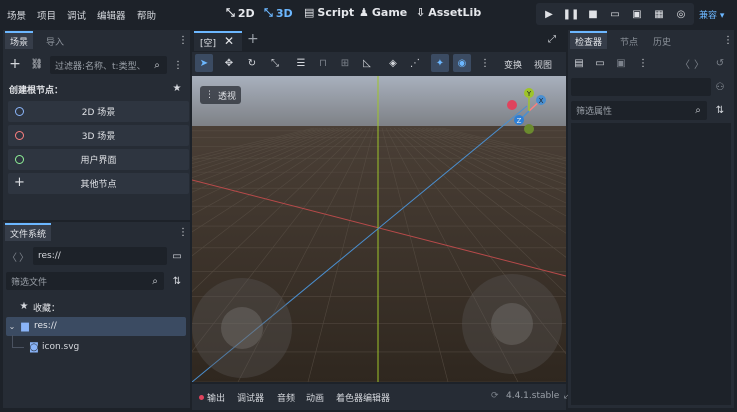 This screenshot has height=412, width=737. I want to click on resource-options-icon: ⋮, so click(643, 63).